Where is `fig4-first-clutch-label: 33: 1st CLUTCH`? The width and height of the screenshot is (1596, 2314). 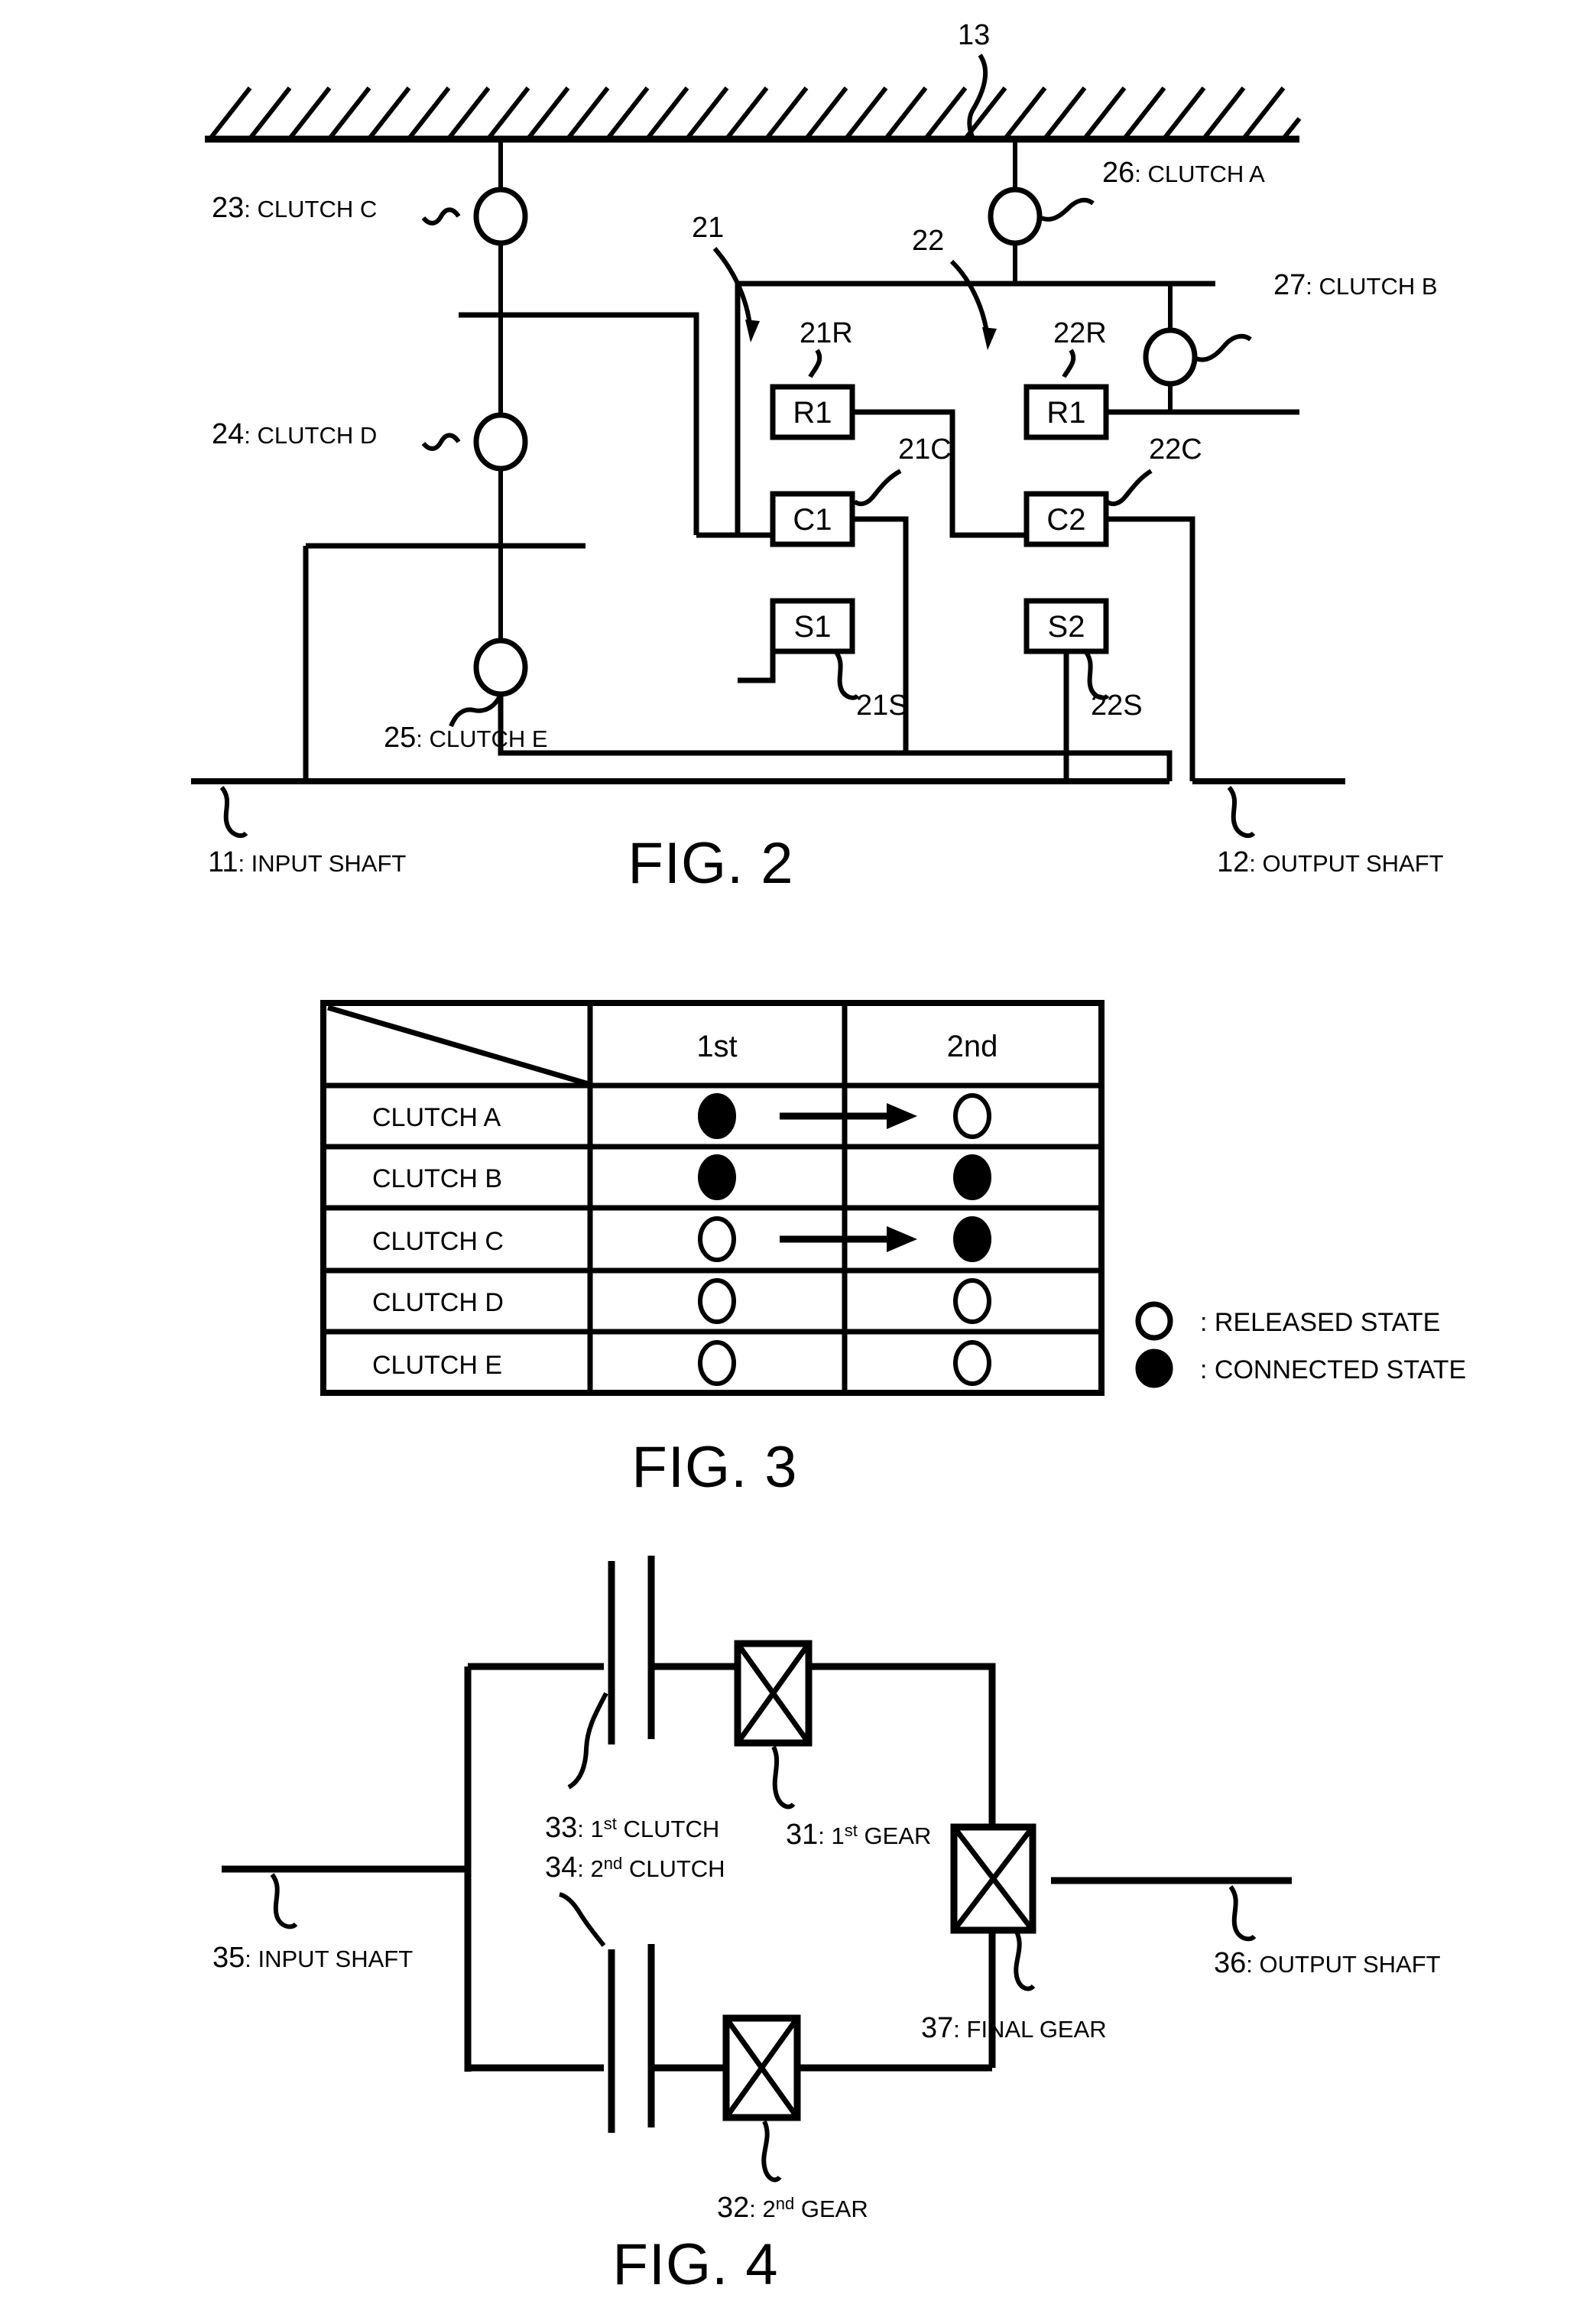 fig4-first-clutch-label: 33: 1st CLUTCH is located at coordinates (632, 1828).